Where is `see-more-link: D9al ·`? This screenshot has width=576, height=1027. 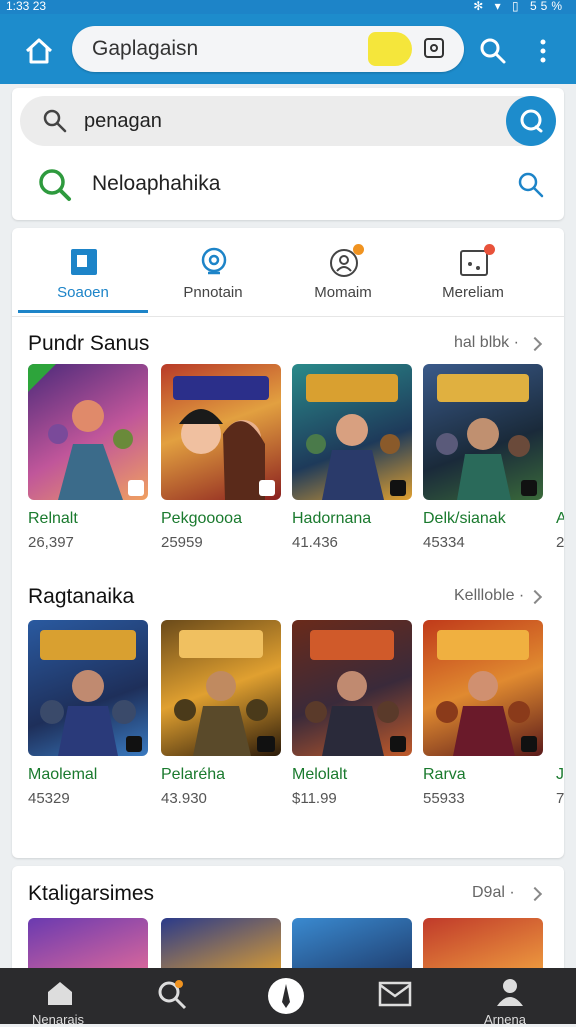 see-more-link: D9al · is located at coordinates (493, 893).